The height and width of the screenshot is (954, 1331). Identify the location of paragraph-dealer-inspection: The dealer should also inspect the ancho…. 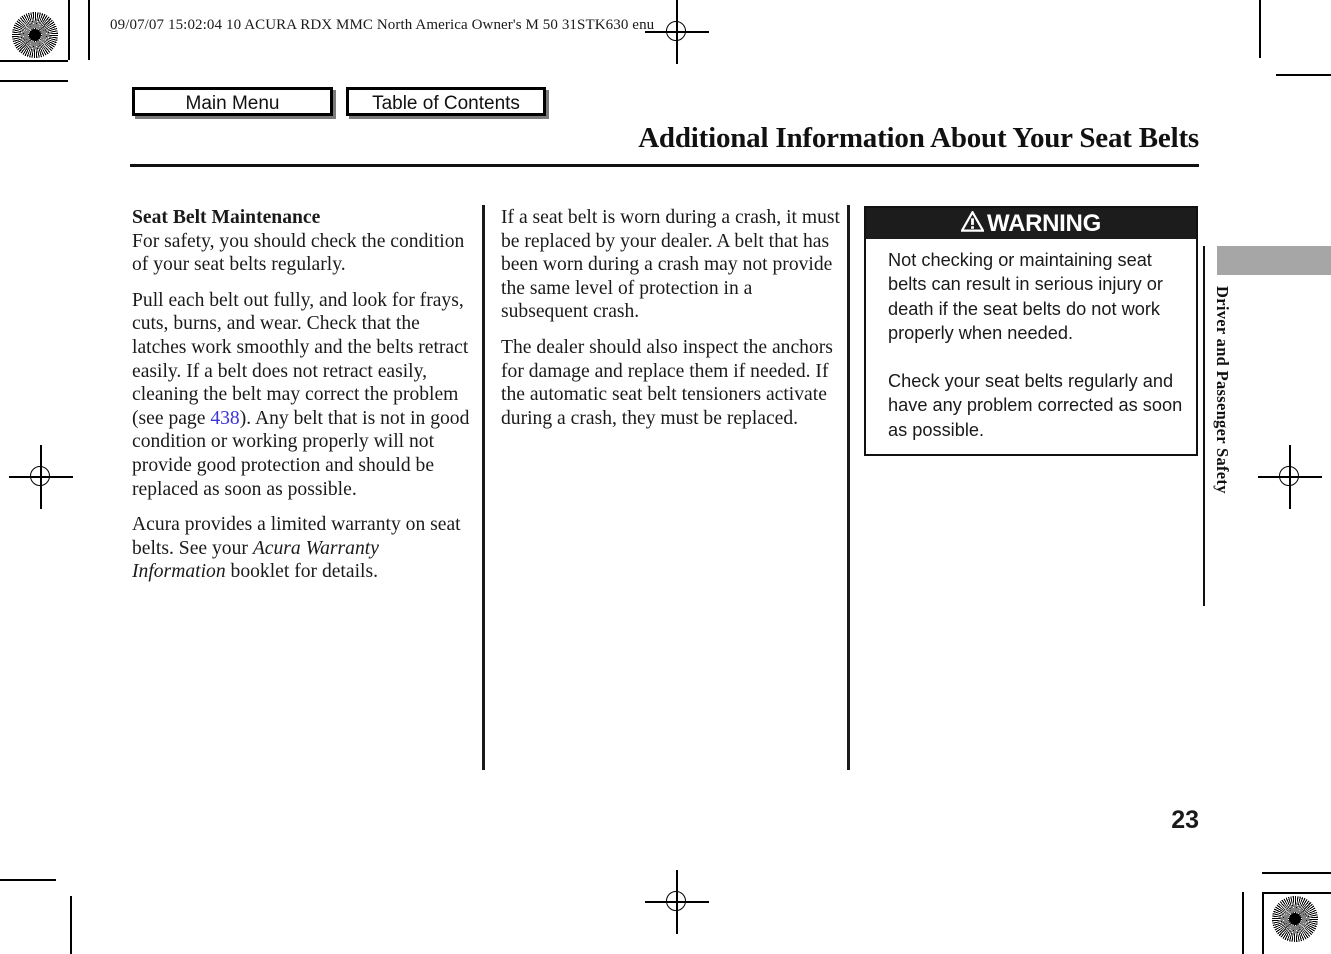
(667, 382).